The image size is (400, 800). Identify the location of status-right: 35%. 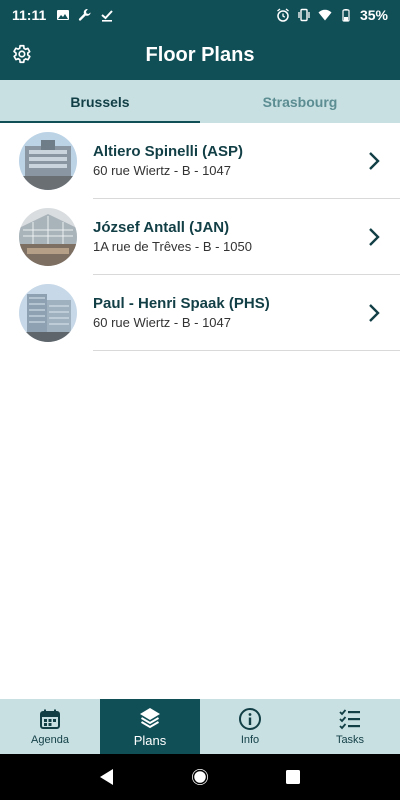
(332, 15).